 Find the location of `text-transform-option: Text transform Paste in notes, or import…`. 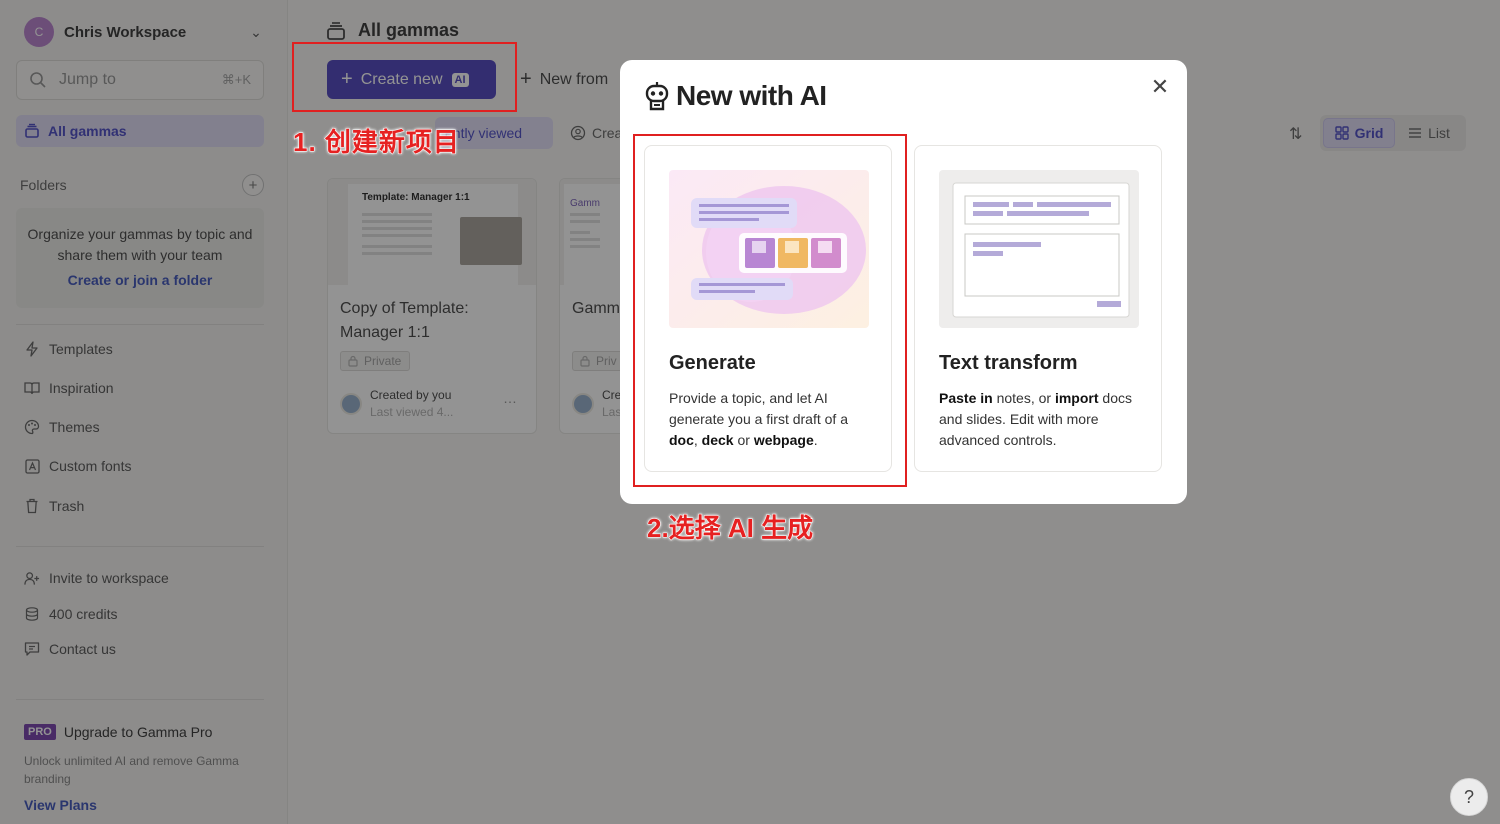

text-transform-option: Text transform Paste in notes, or import… is located at coordinates (1038, 308).